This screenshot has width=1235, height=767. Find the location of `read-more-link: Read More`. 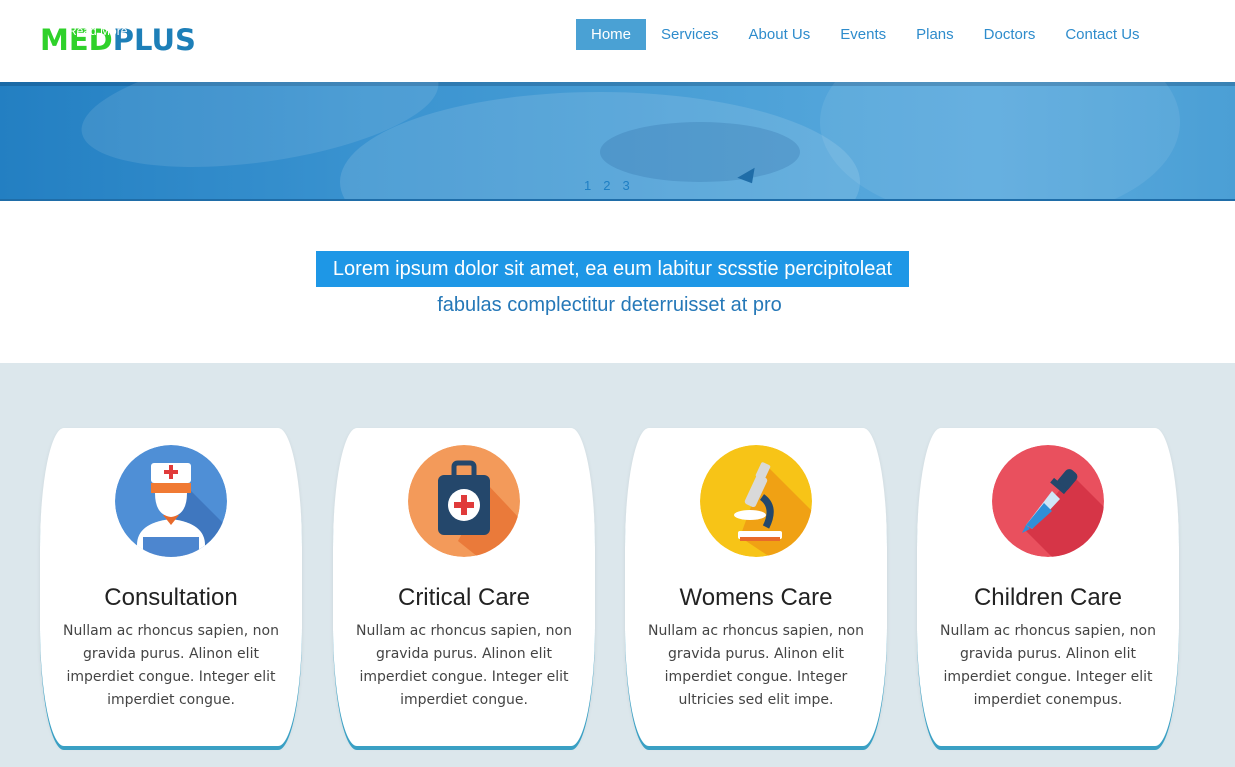

read-more-link: Read More is located at coordinates (97, 31).